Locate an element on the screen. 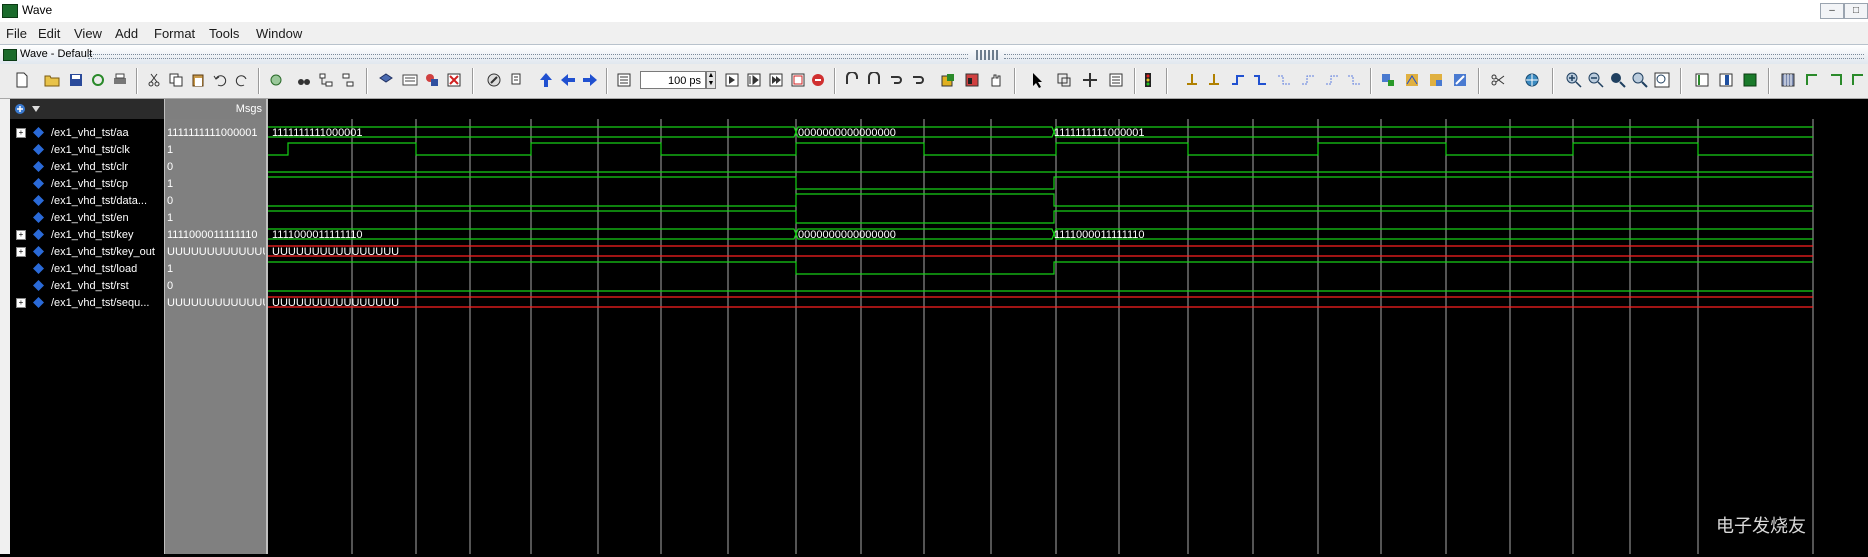 This screenshot has width=1868, height=557. maximize-button: □ is located at coordinates (1856, 11).